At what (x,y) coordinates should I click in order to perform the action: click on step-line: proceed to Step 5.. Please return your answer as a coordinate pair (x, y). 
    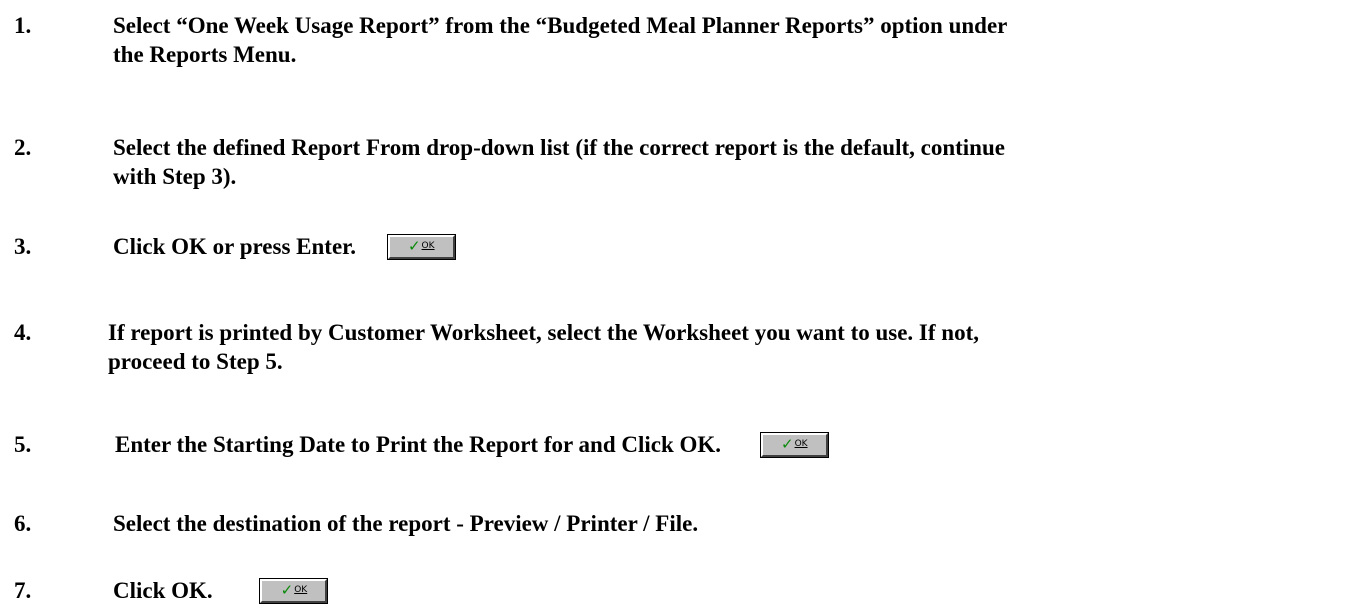
    Looking at the image, I should click on (195, 361).